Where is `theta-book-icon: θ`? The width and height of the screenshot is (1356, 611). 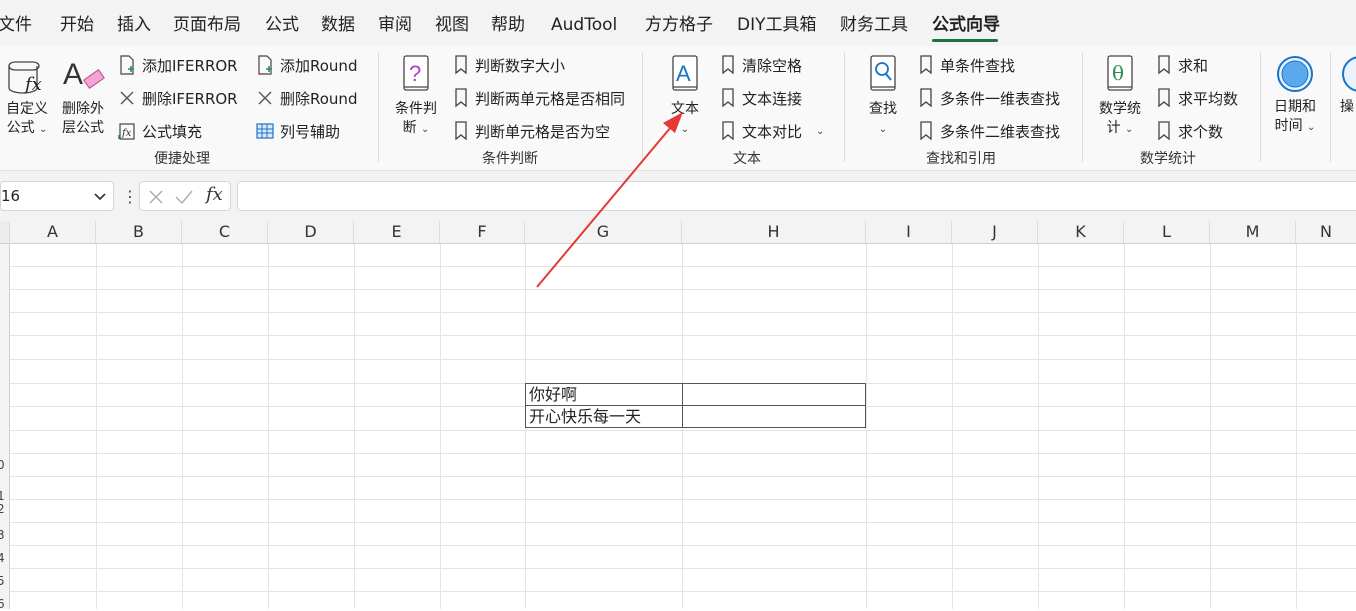
theta-book-icon: θ is located at coordinates (1120, 73).